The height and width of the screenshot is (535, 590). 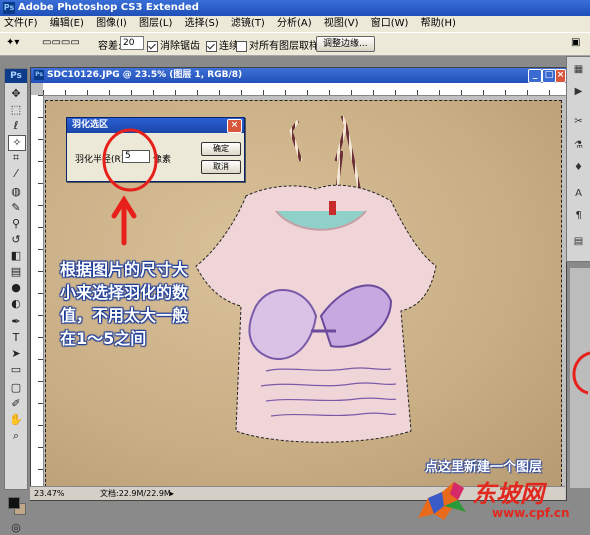 What do you see at coordinates (16, 528) in the screenshot?
I see `quick-mask-icon: ◎` at bounding box center [16, 528].